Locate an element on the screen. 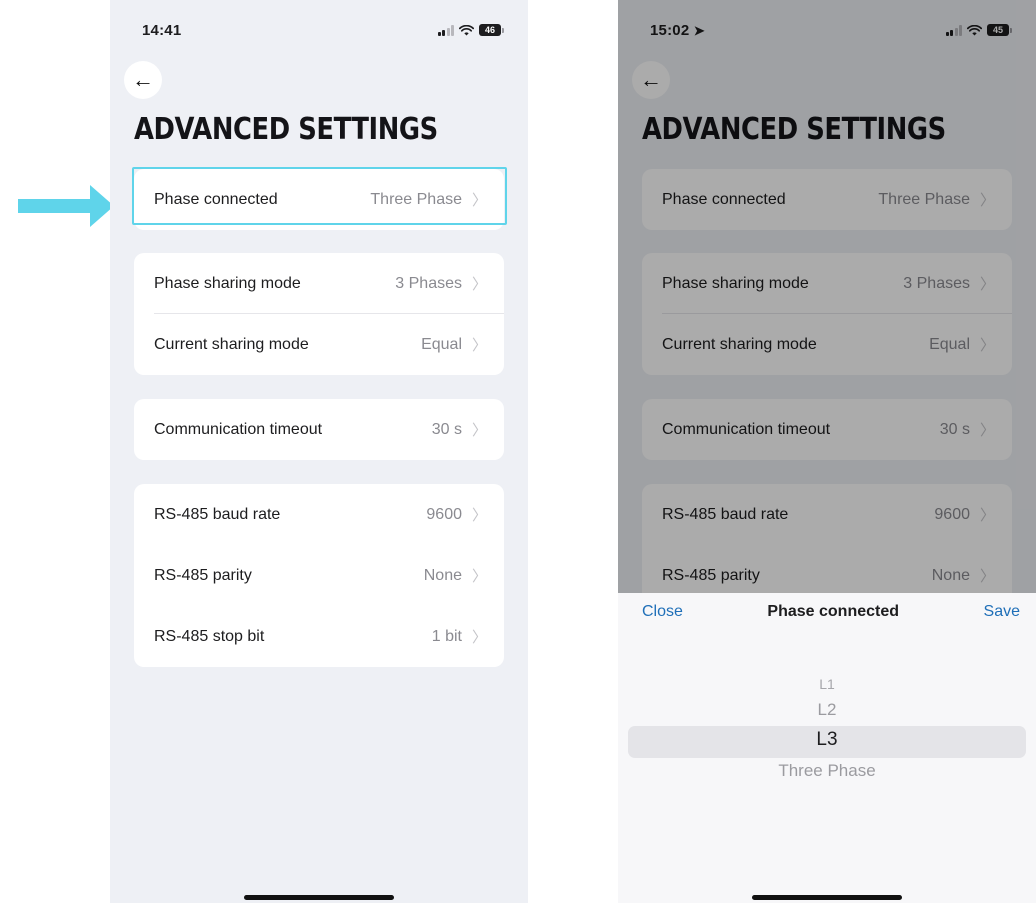 The height and width of the screenshot is (903, 1036). setting-value: None is located at coordinates (442, 575).